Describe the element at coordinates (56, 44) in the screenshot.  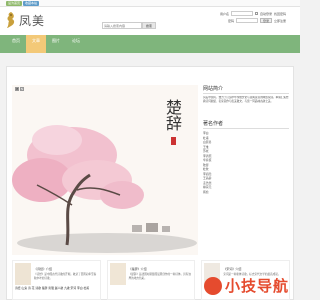
I see `nav-pictures: 图片` at that location.